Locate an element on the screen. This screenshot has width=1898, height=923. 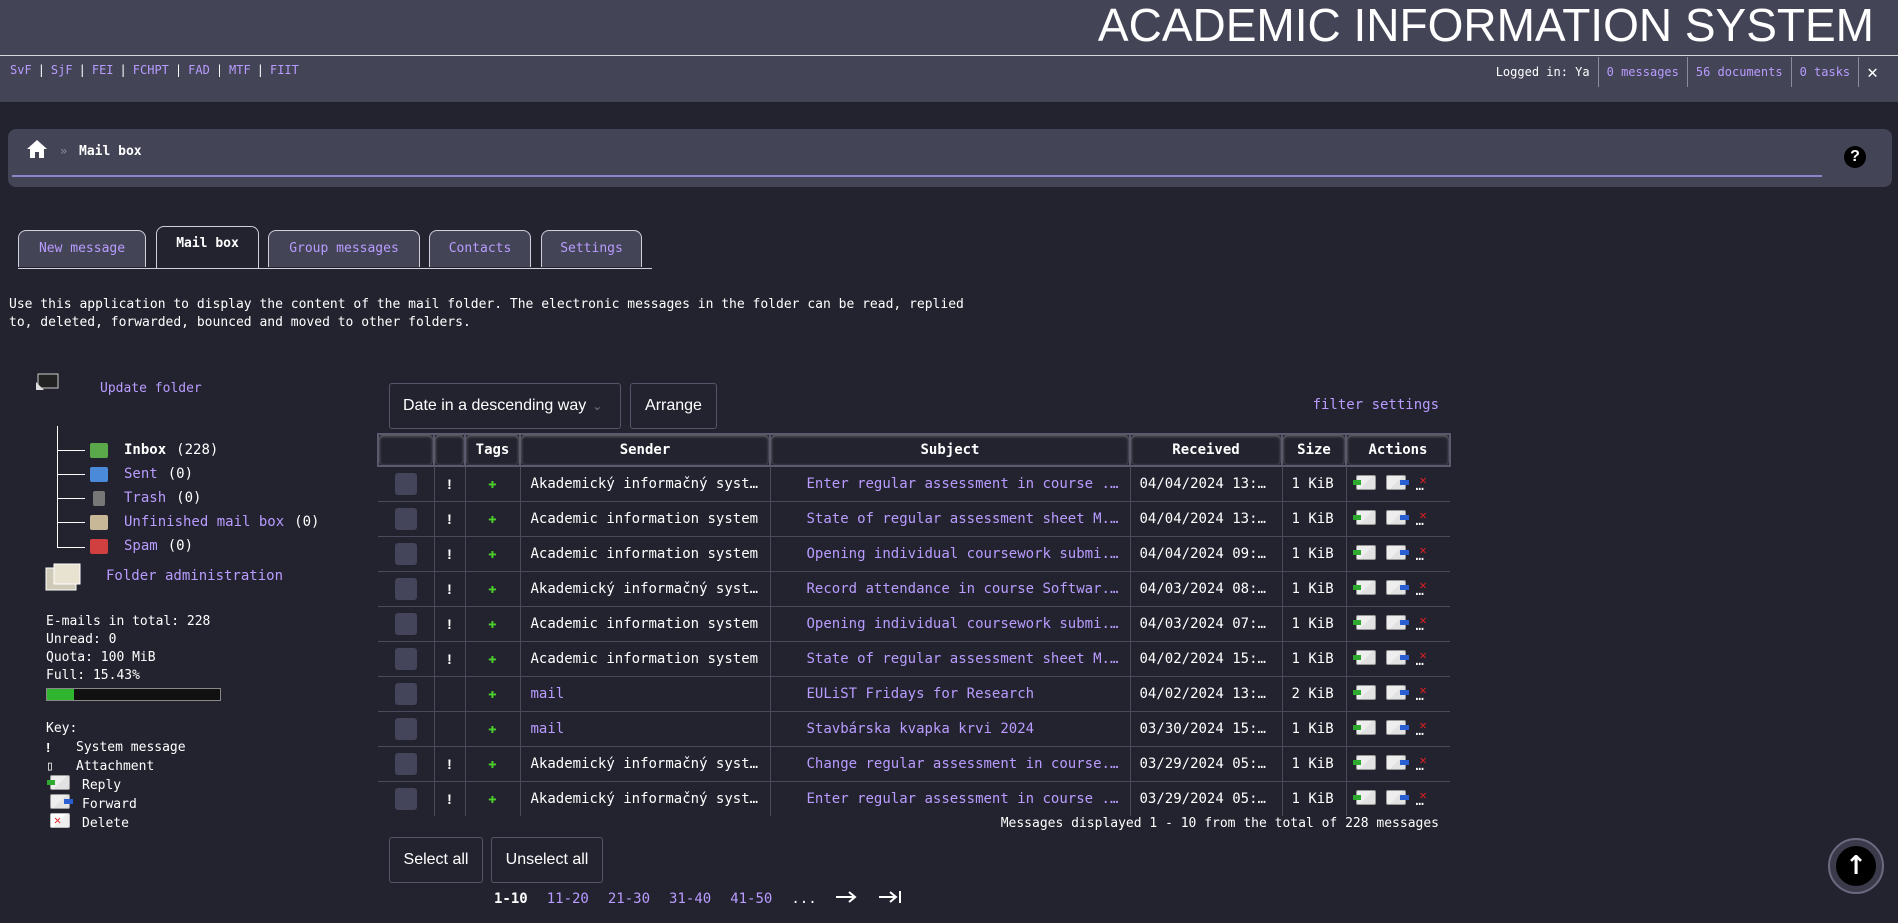
faculty-link-sjf: SjF is located at coordinates (62, 70).